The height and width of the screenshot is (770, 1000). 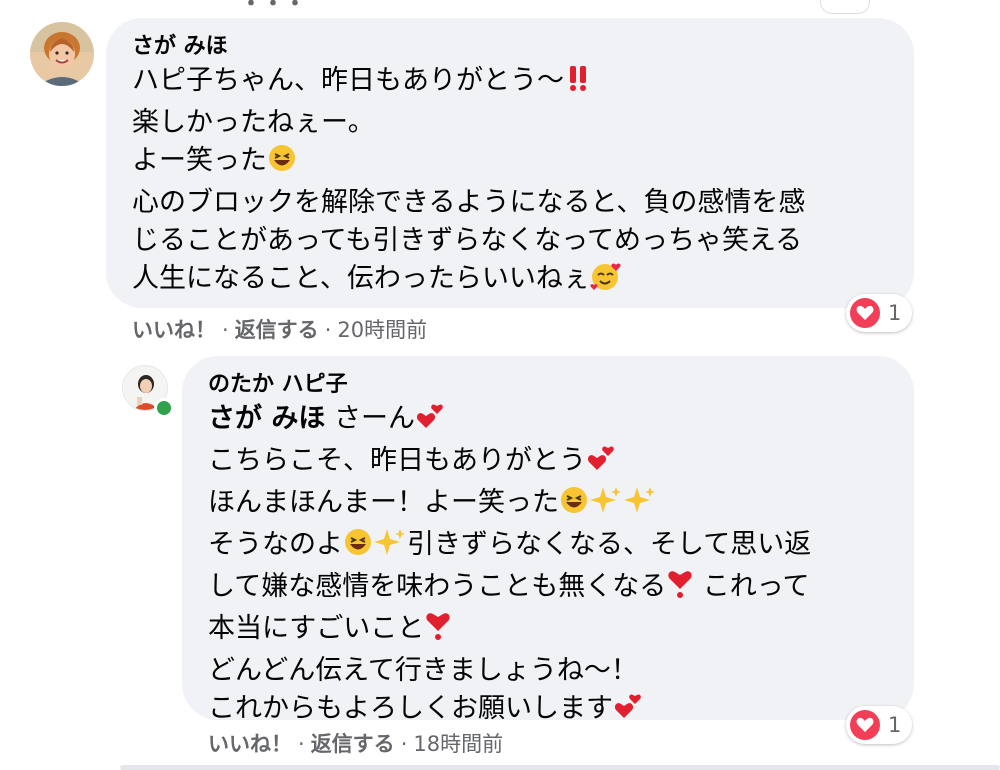 What do you see at coordinates (606, 281) in the screenshot?
I see `smiling-face-with-hearts-icon` at bounding box center [606, 281].